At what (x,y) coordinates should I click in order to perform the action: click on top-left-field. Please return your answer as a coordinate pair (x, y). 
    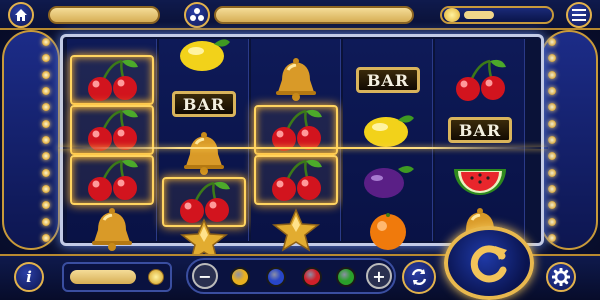
    Looking at the image, I should click on (104, 15).